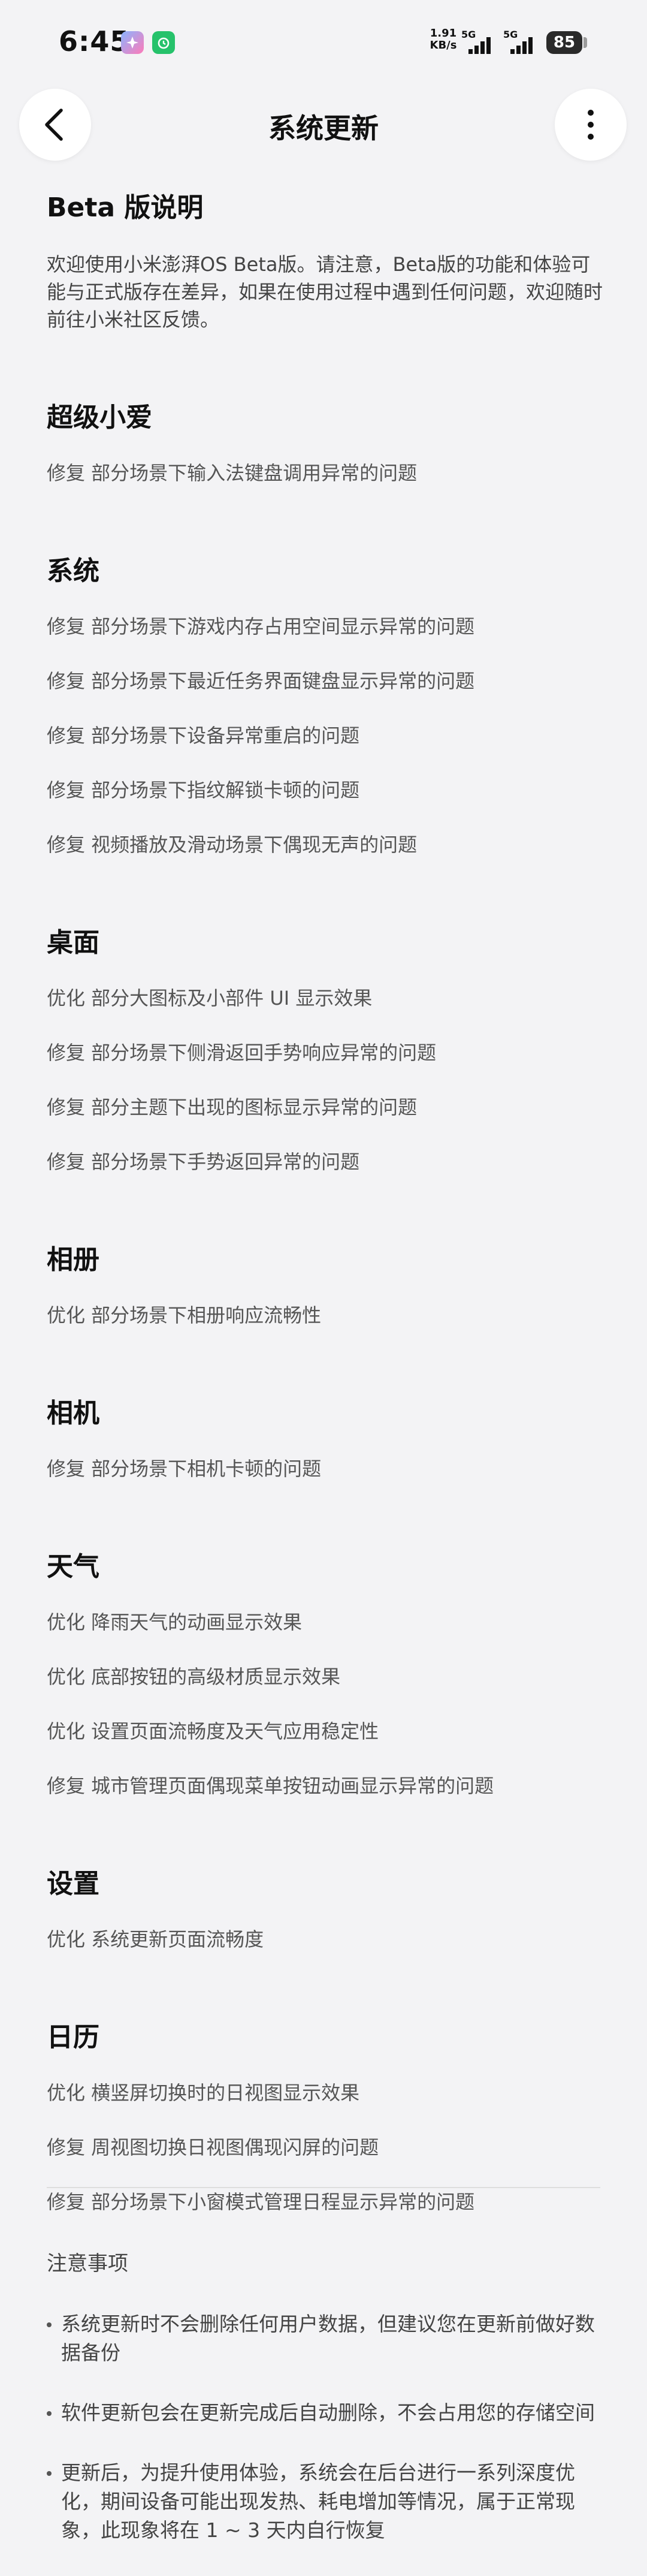 The width and height of the screenshot is (647, 2576). I want to click on section-title: 设置, so click(73, 1884).